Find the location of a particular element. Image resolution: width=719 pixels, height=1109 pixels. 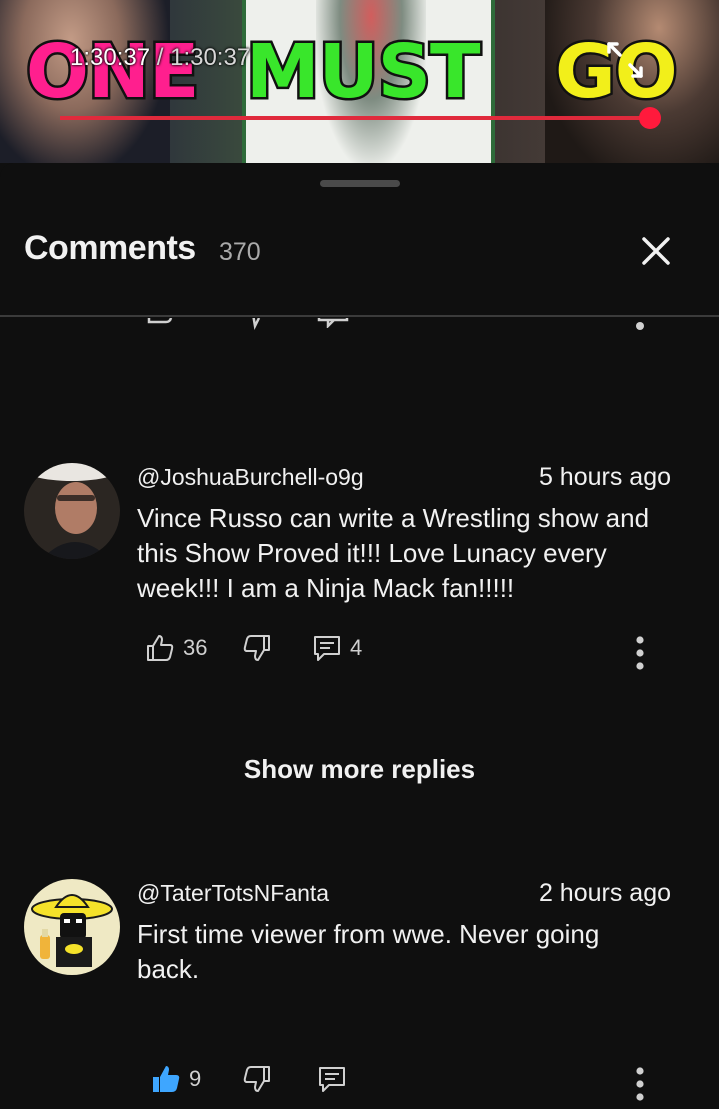

reply-button is located at coordinates (332, 1079).